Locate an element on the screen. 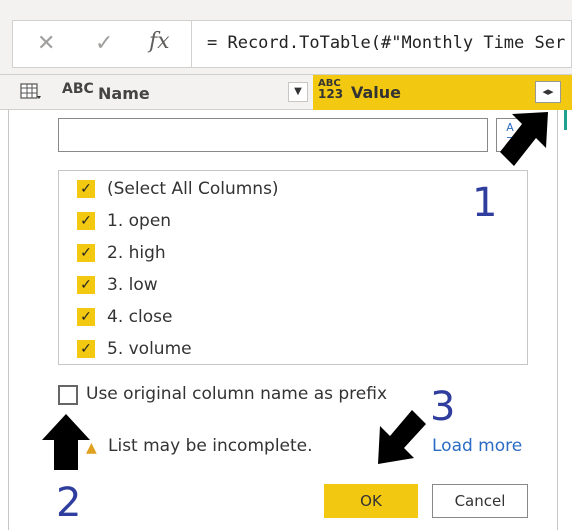 Image resolution: width=572 pixels, height=530 pixels. list-item-label: 5. volume is located at coordinates (149, 349).